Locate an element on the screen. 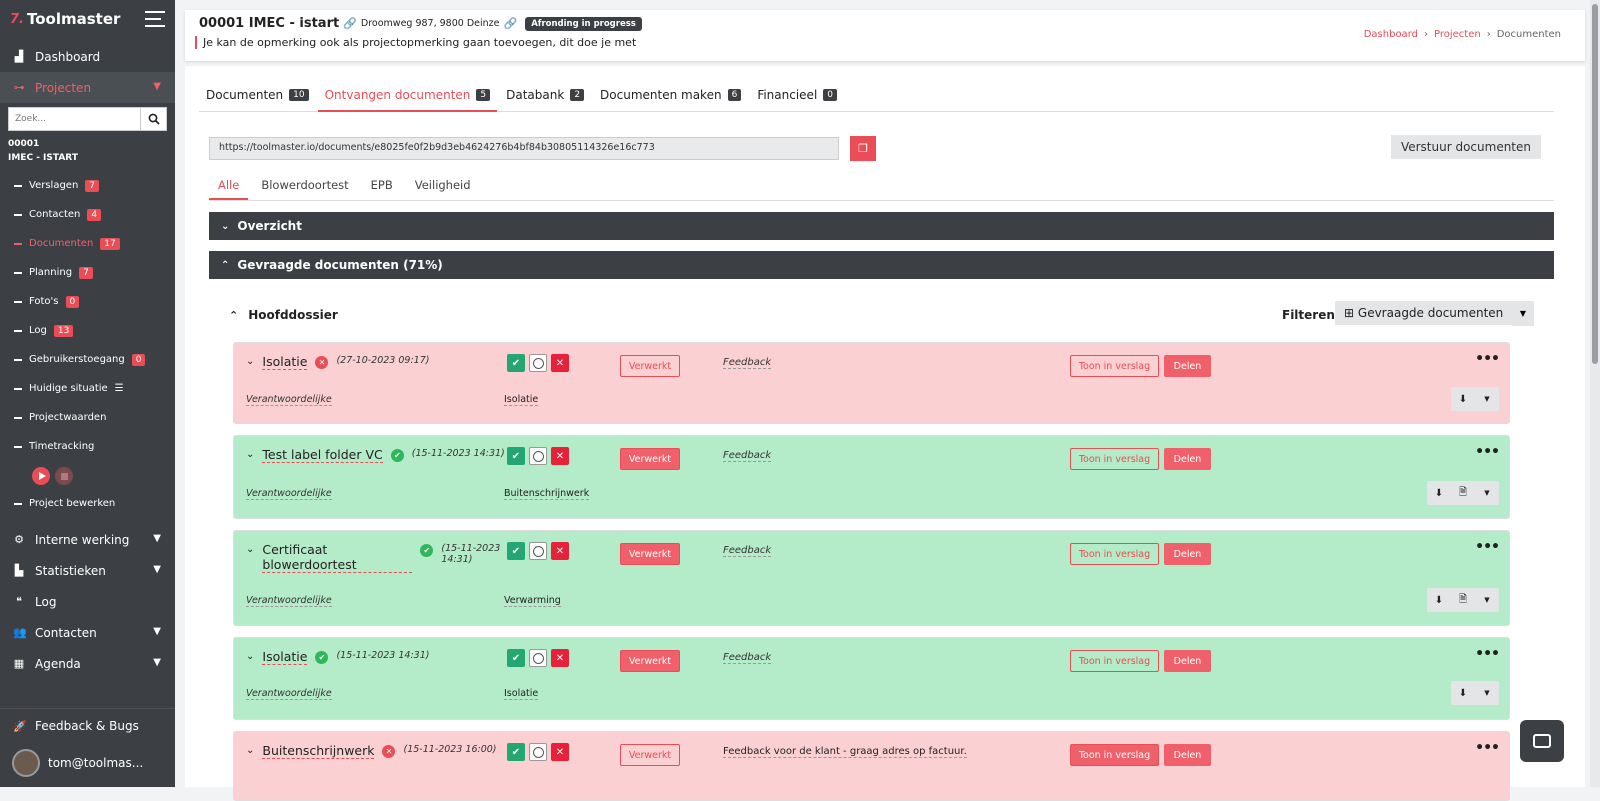 This screenshot has width=1600, height=801. send-documents-button: Verstuur documenten is located at coordinates (1465, 147).